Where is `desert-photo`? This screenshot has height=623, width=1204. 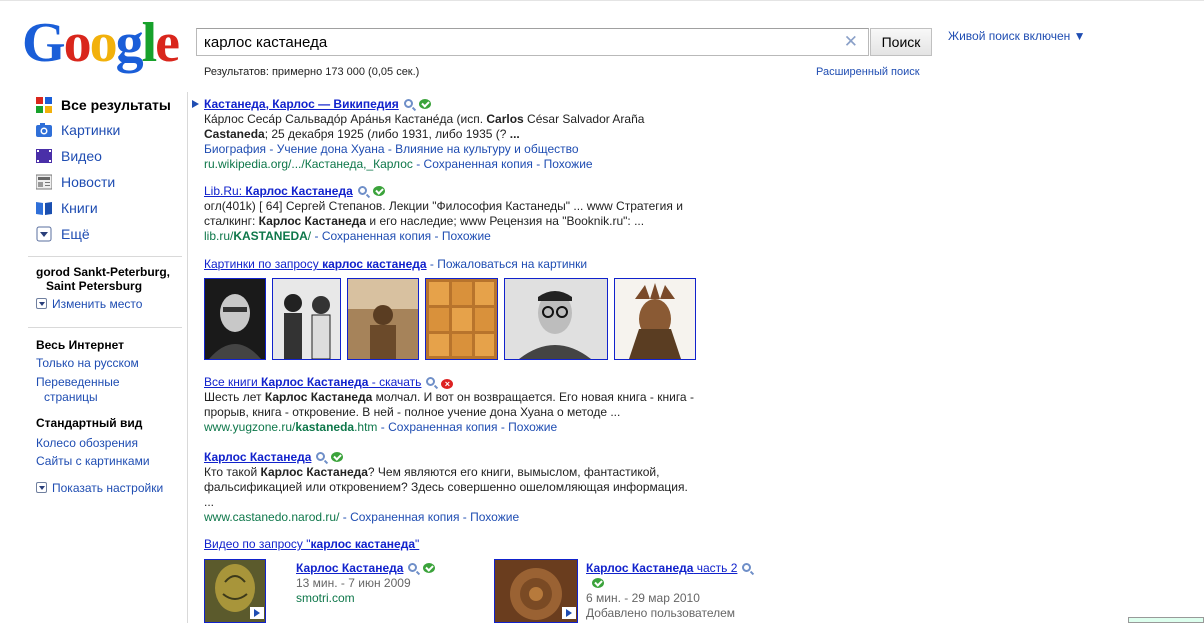 desert-photo is located at coordinates (383, 319).